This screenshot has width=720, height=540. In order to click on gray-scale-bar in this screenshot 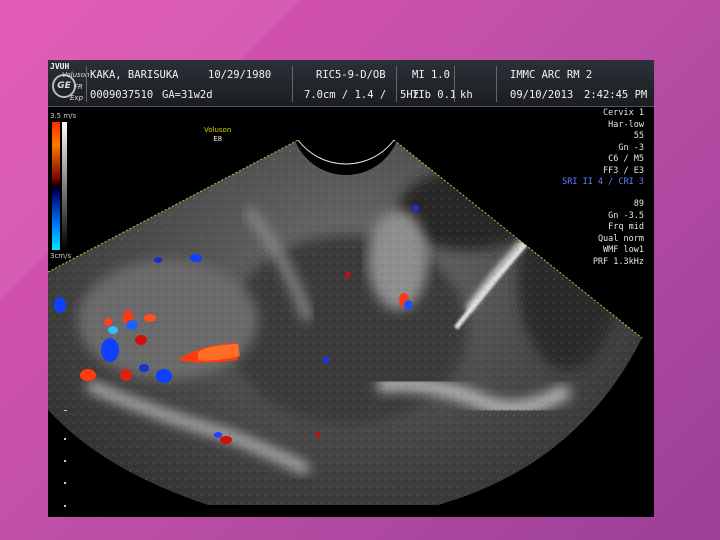, I will do `click(64, 186)`.